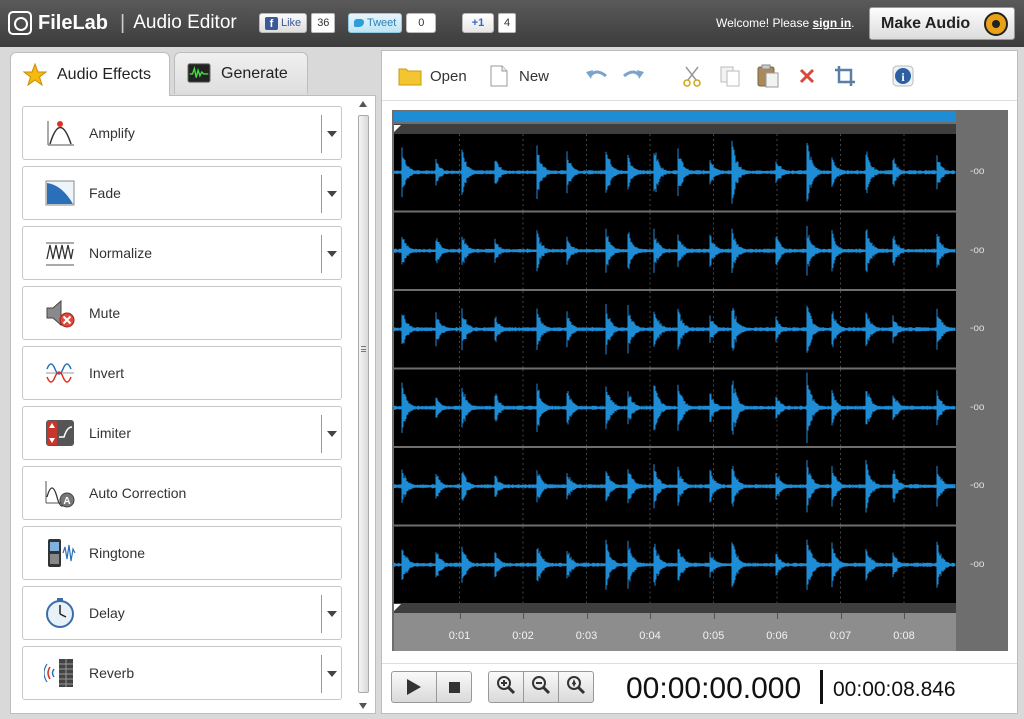 The image size is (1024, 719). Describe the element at coordinates (271, 23) in the screenshot. I see `facebook-icon: f` at that location.